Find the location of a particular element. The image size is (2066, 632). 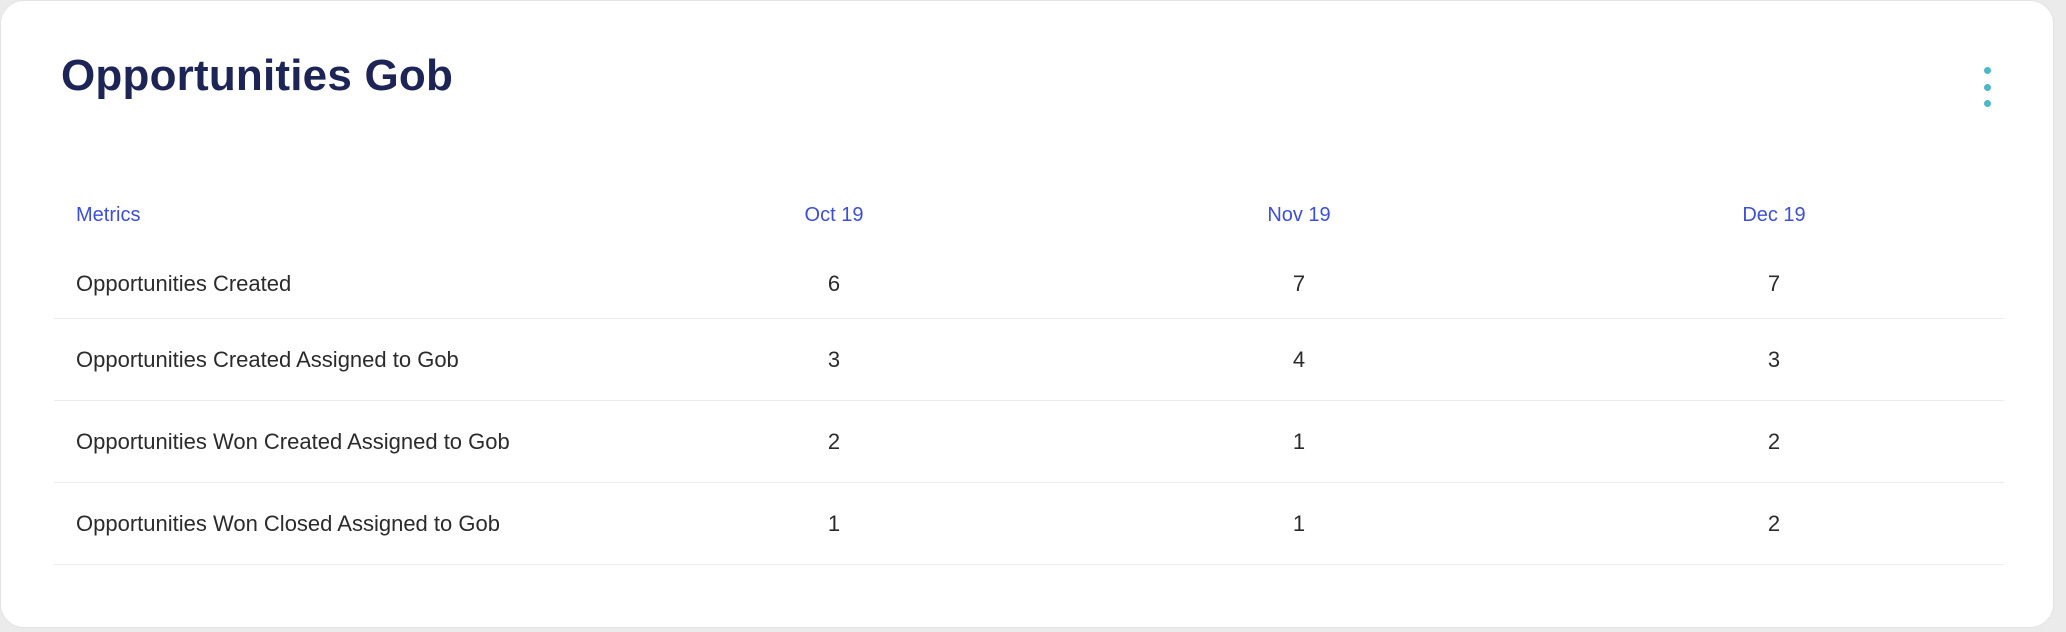

more-options-button is located at coordinates (1987, 87).